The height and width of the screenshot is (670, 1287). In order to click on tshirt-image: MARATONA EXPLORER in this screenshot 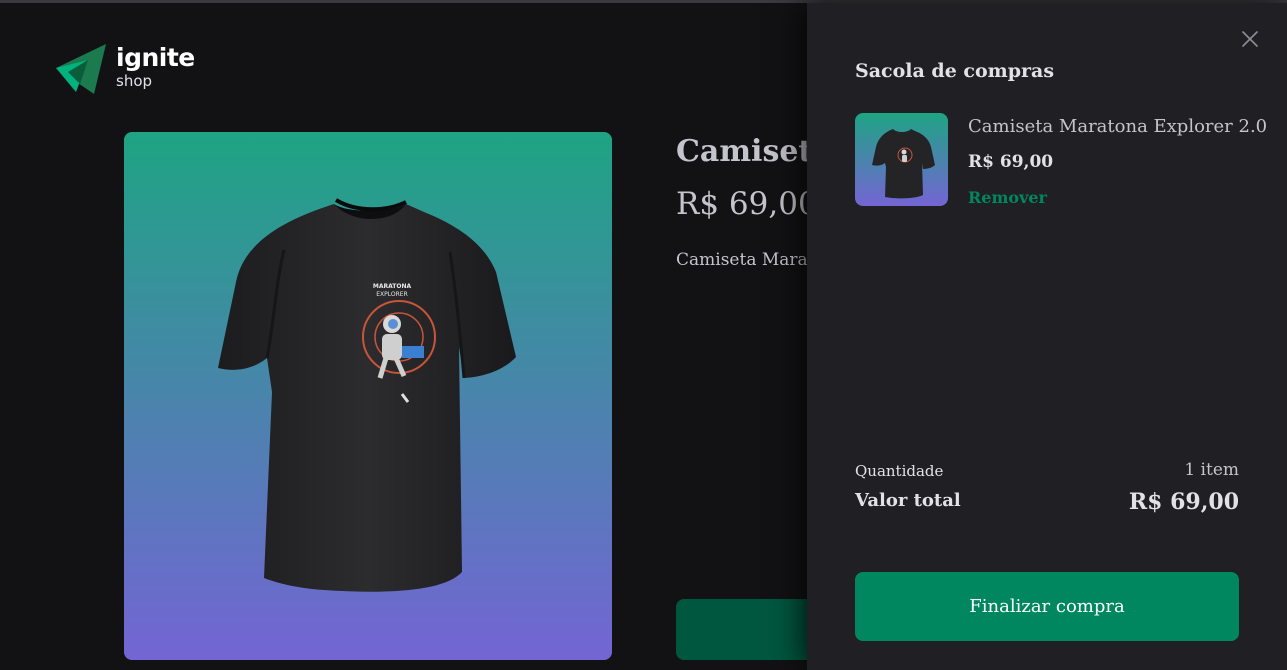, I will do `click(367, 395)`.